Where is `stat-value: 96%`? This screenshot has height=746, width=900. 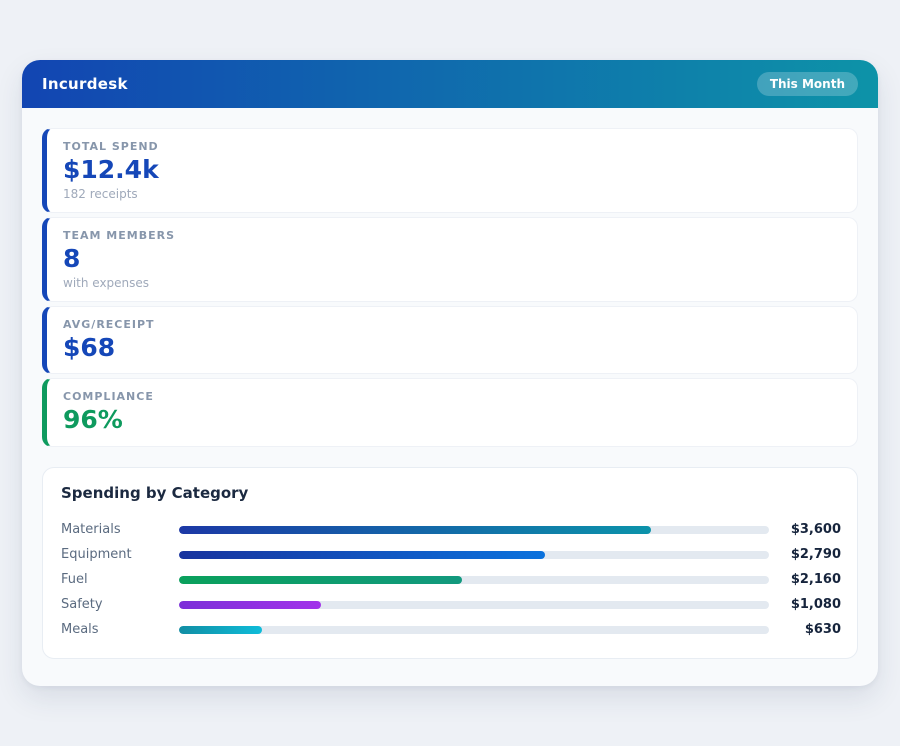 stat-value: 96% is located at coordinates (93, 420).